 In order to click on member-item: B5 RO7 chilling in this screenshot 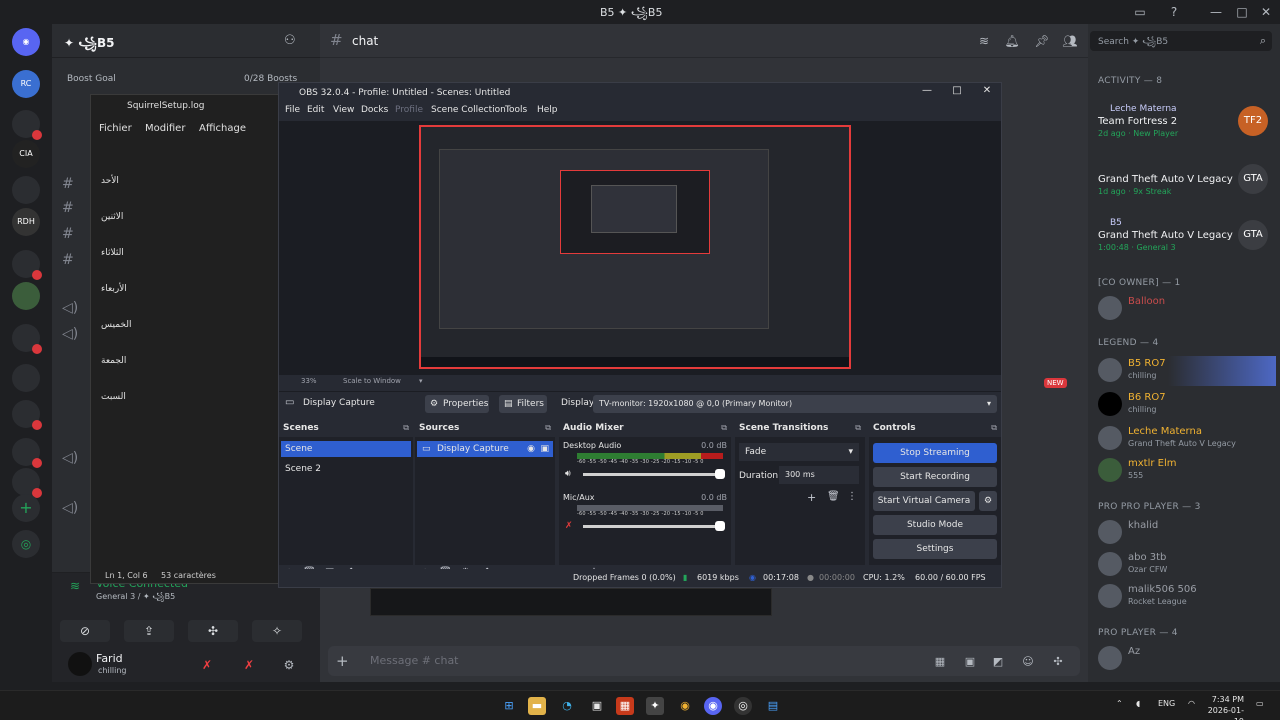, I will do `click(1186, 371)`.